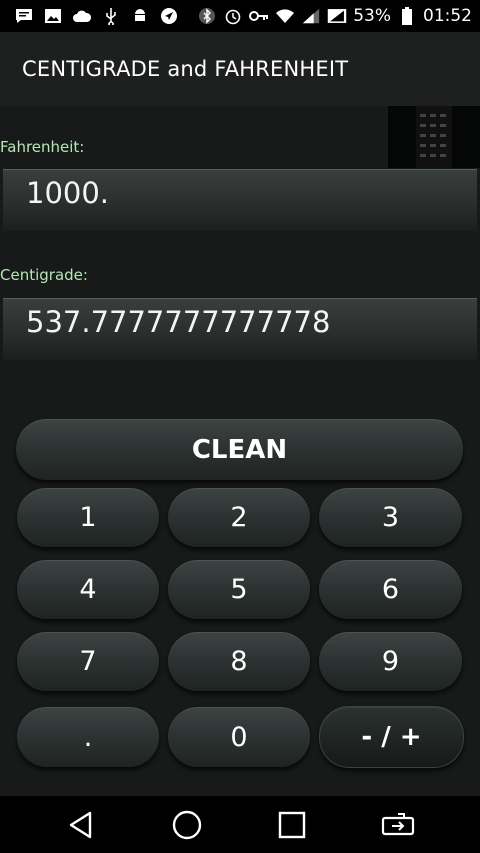 The height and width of the screenshot is (853, 480). Describe the element at coordinates (24, 16) in the screenshot. I see `message-icon` at that location.